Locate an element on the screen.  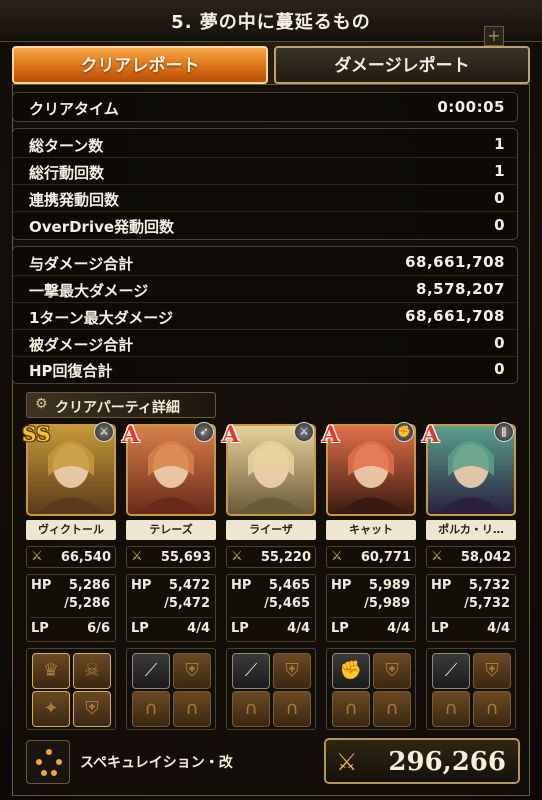
power-value: 58,042 is located at coordinates (485, 557).